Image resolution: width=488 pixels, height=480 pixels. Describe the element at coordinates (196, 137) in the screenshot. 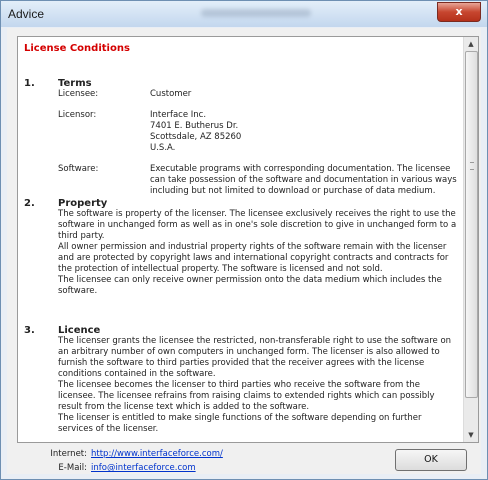

I see `licensor-line: Scottsdale, AZ 85260` at that location.